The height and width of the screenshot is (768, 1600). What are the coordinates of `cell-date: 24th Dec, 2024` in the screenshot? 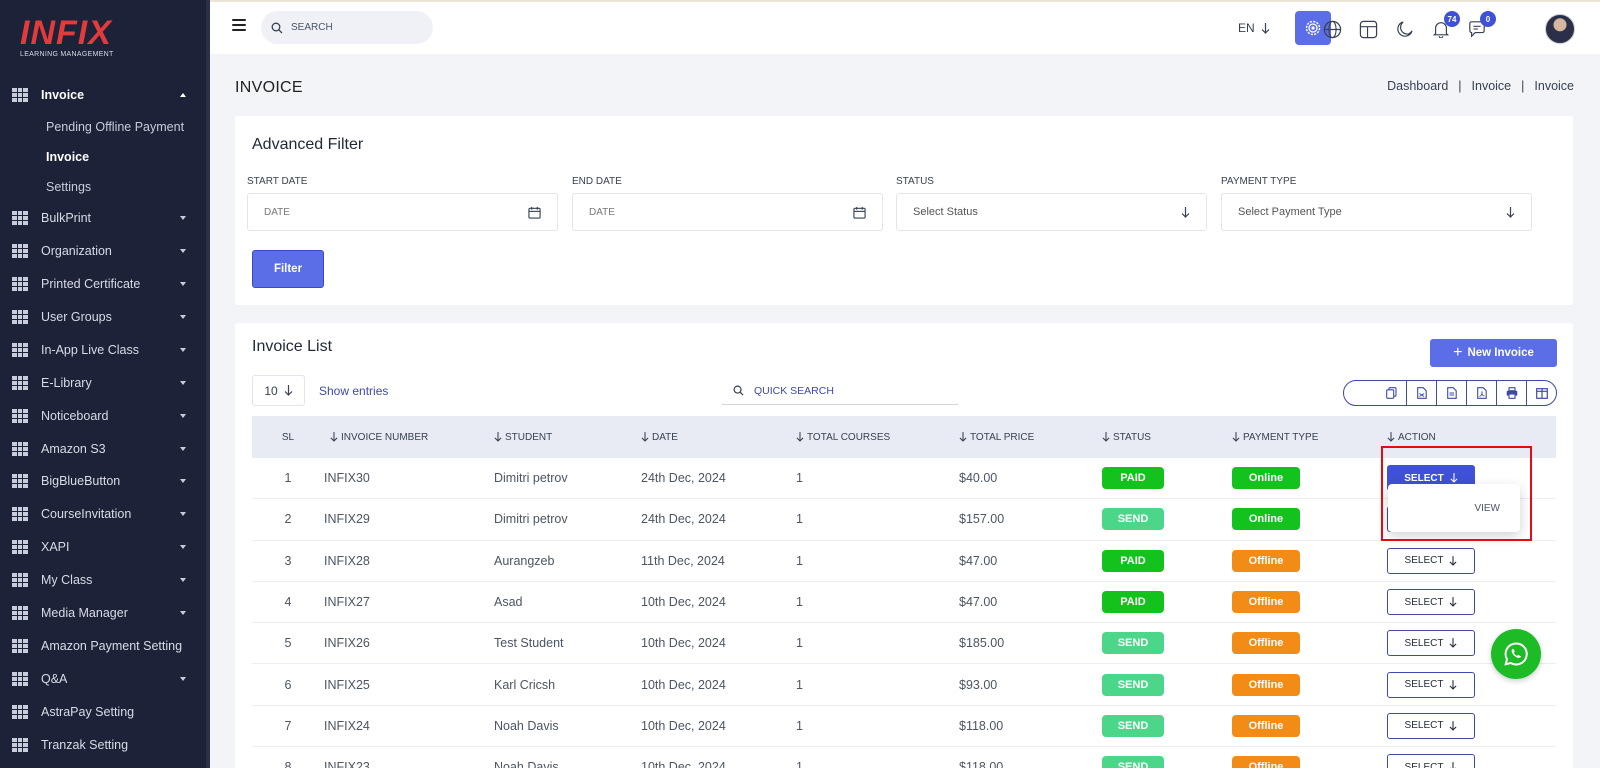 It's located at (683, 519).